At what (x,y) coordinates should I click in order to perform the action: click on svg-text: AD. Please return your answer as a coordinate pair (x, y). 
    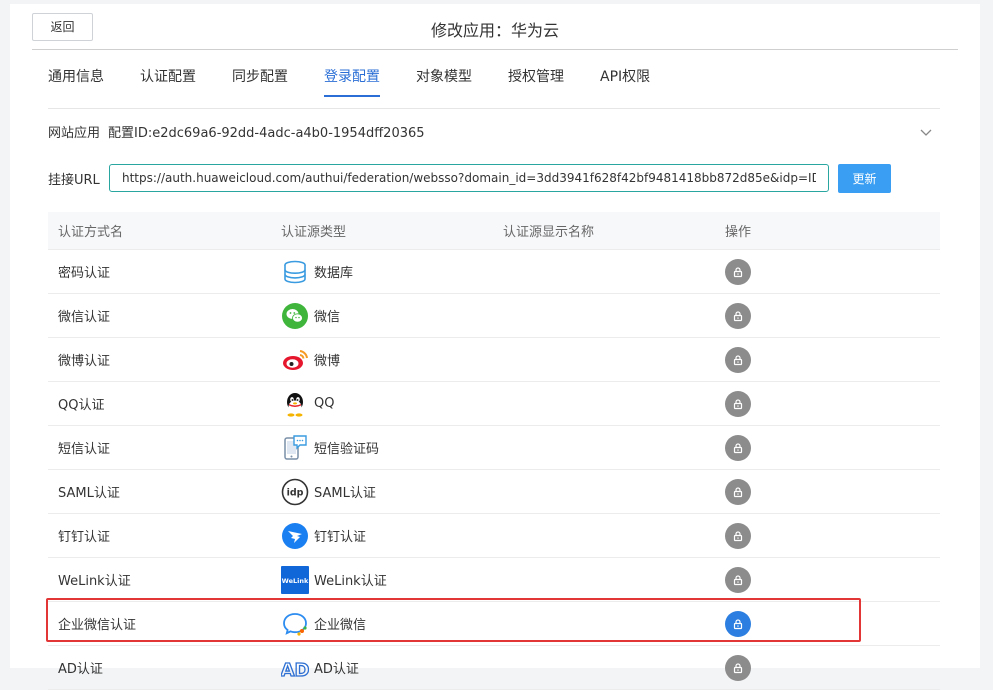
    Looking at the image, I should click on (295, 670).